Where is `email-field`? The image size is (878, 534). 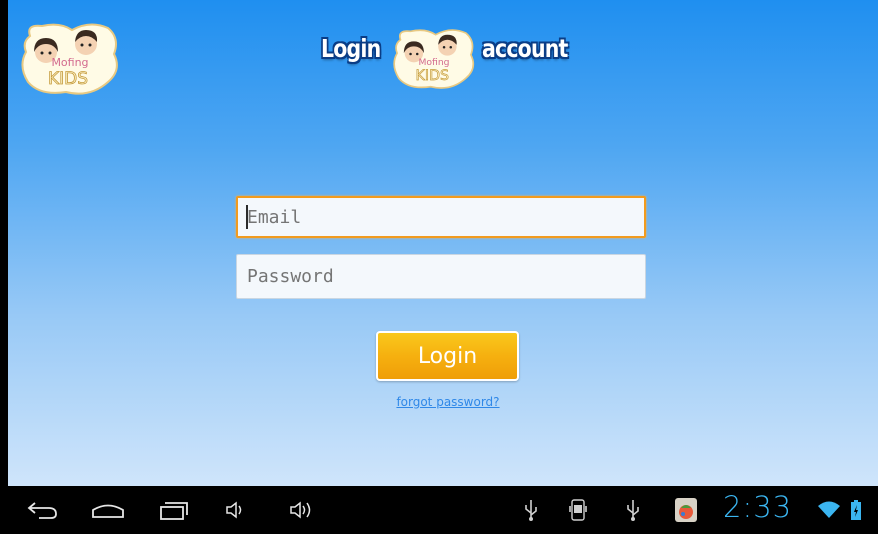
email-field is located at coordinates (441, 217).